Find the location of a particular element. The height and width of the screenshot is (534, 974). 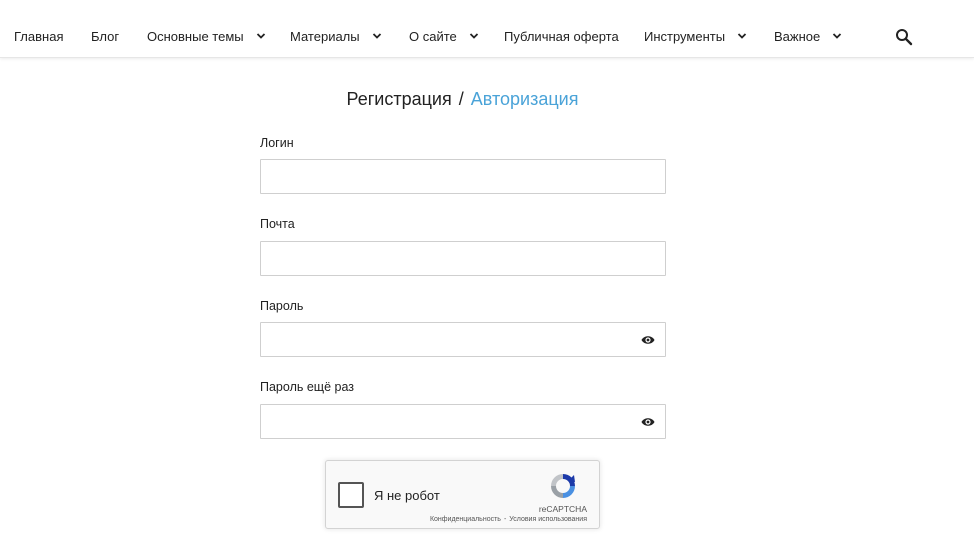

nav-item-tools: Инструменты is located at coordinates (695, 36).